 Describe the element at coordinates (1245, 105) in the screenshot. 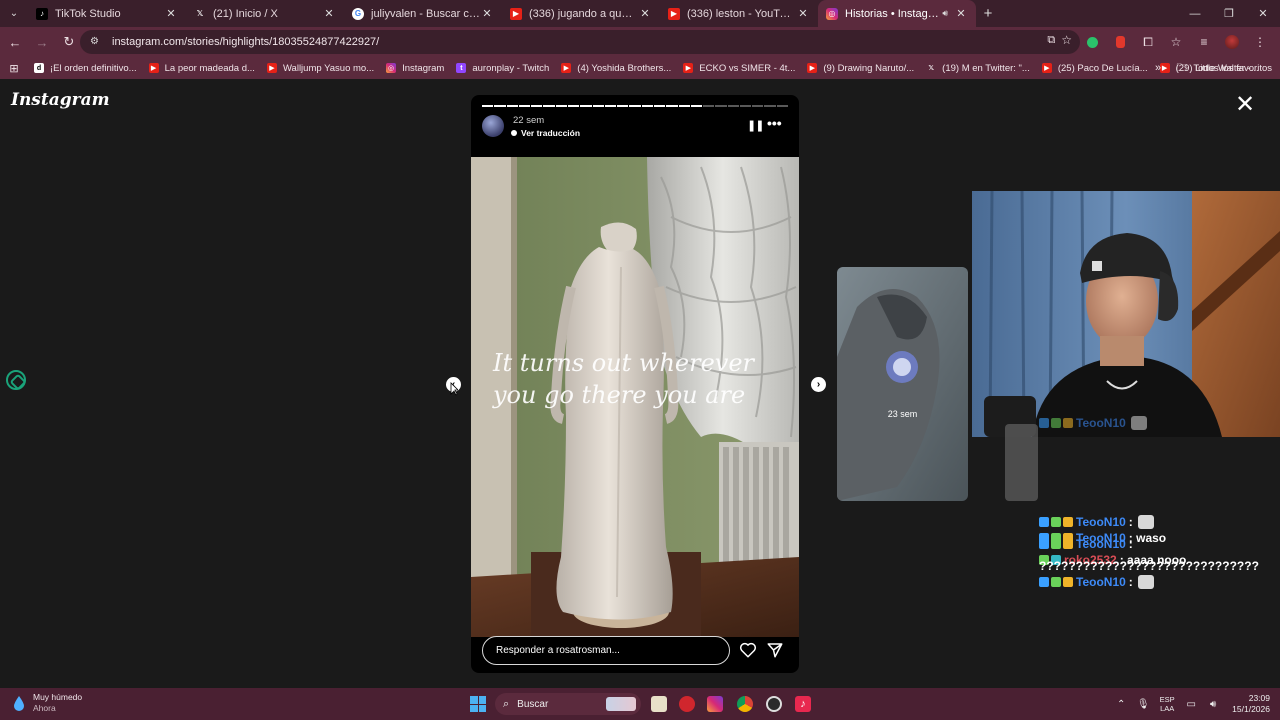

I see `close-stories-icon: ✕` at that location.